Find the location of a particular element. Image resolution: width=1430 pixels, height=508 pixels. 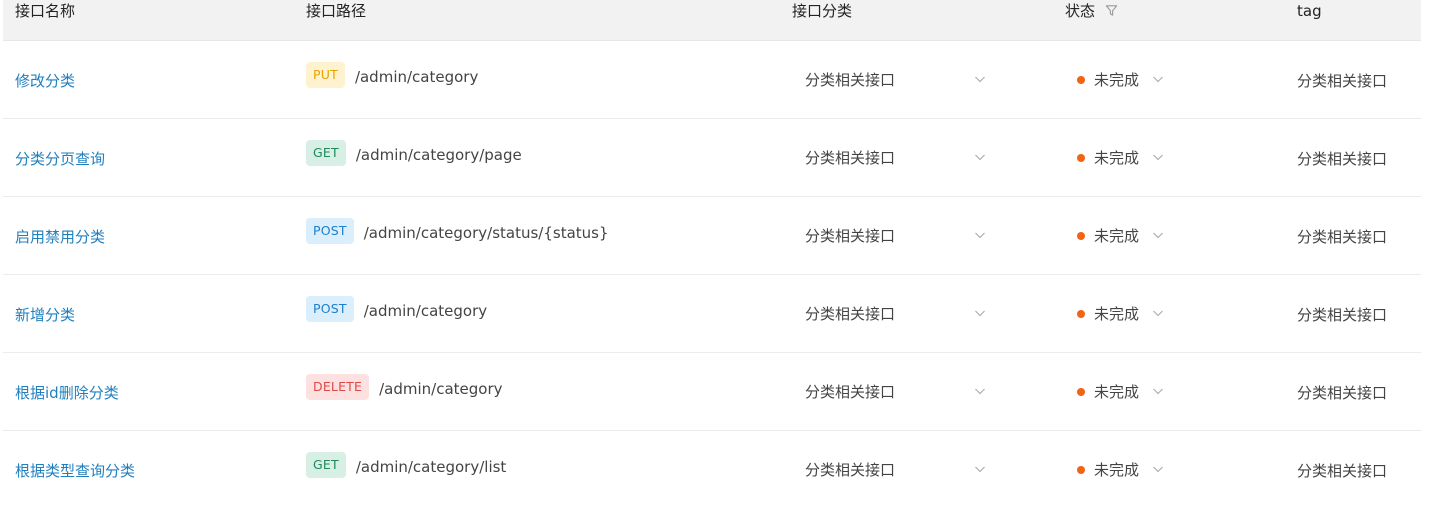

interface-name-link: 分类分页查询 is located at coordinates (60, 158).